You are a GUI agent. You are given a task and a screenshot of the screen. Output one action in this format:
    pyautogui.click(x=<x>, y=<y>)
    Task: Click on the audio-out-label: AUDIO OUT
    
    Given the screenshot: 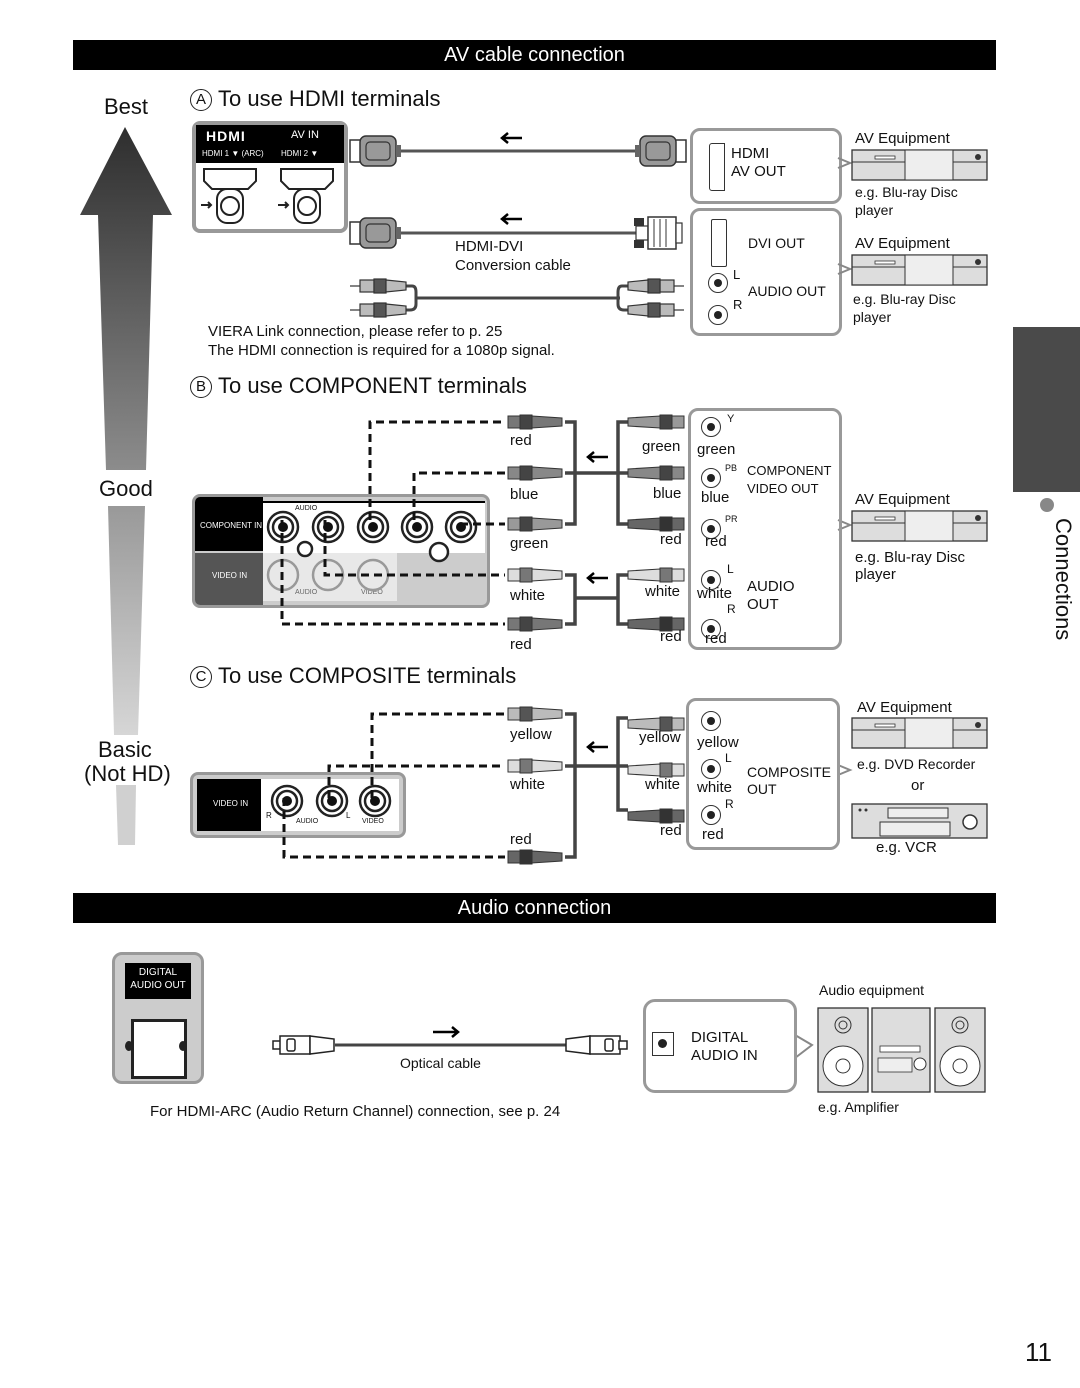 What is the action you would take?
    pyautogui.click(x=158, y=985)
    